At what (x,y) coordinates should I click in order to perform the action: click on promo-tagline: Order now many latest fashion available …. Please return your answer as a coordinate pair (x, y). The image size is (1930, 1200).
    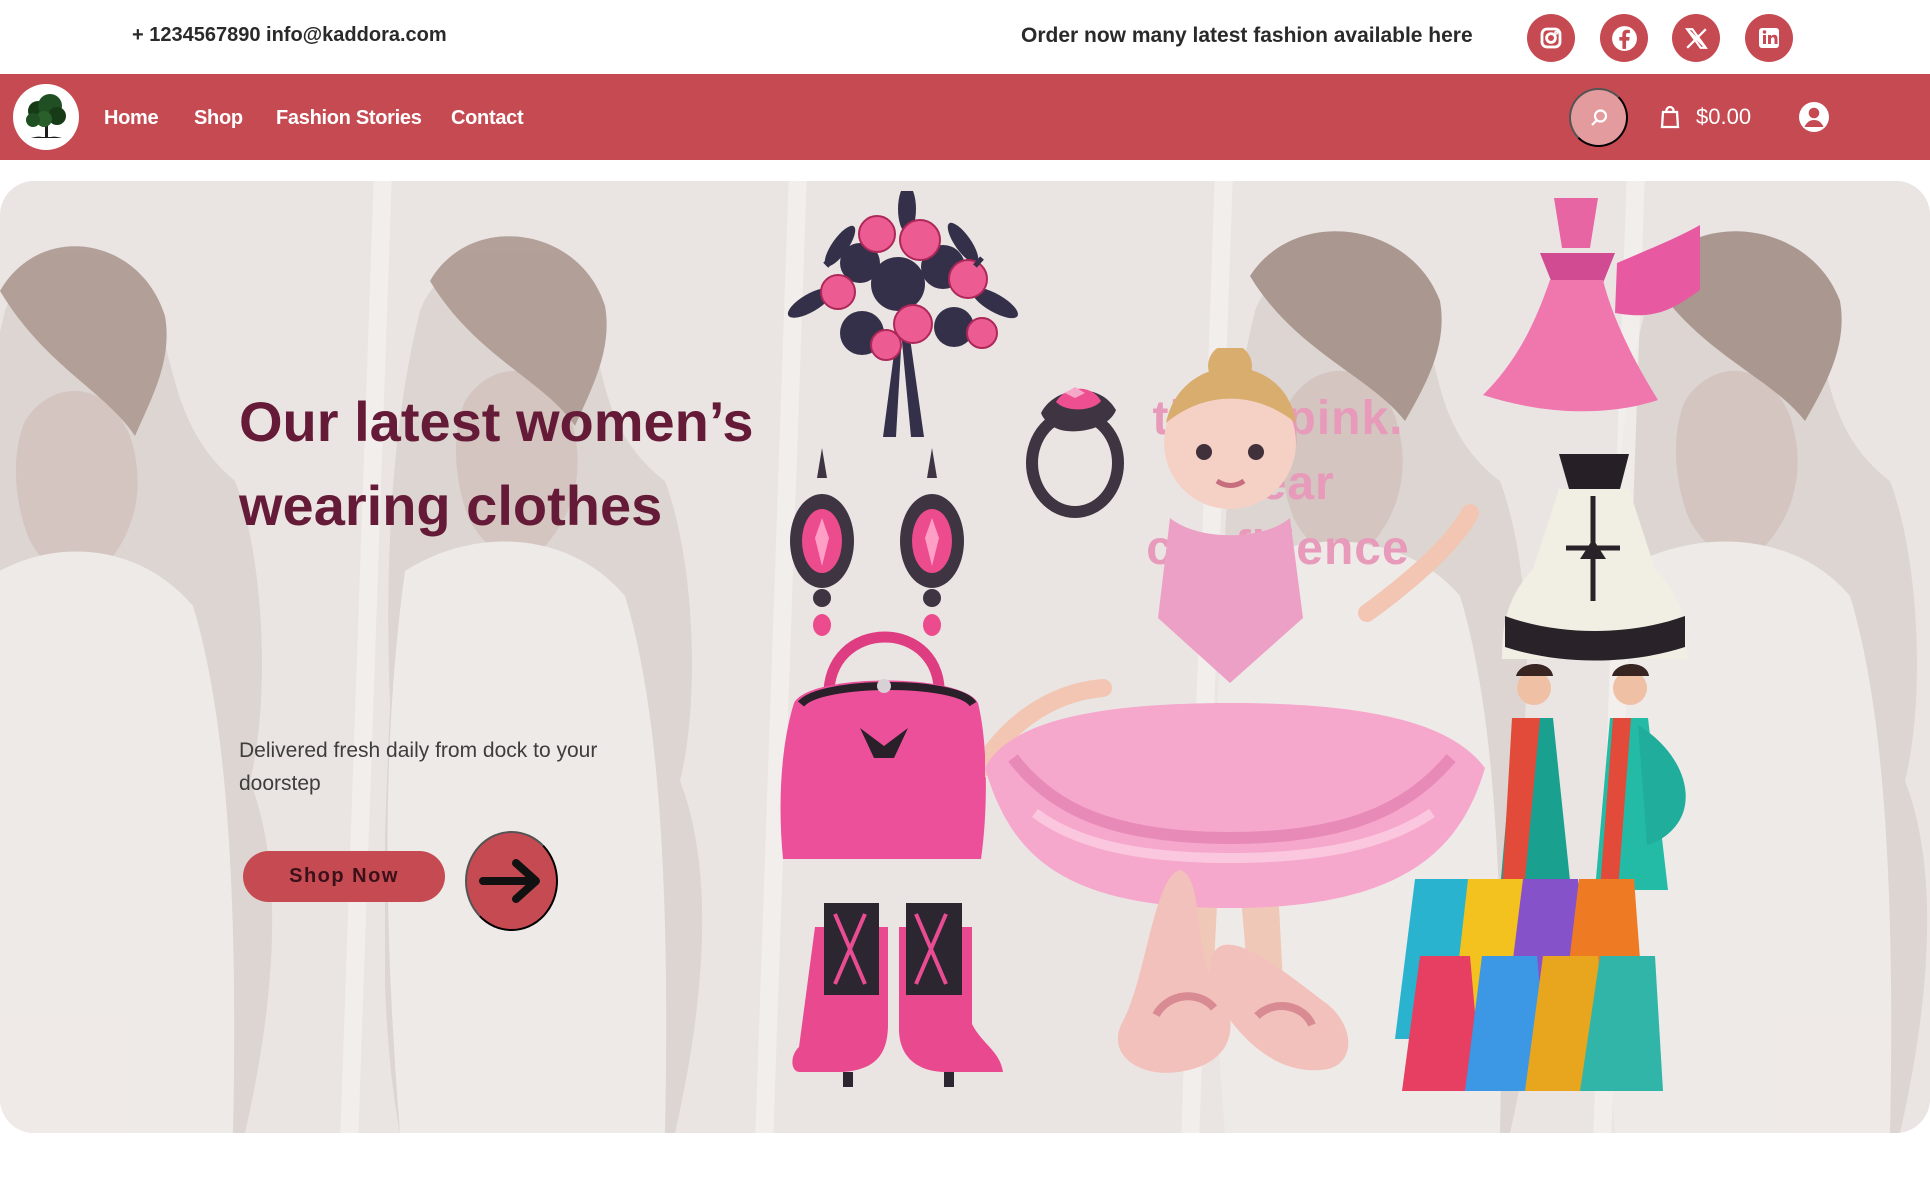
    Looking at the image, I should click on (1247, 35).